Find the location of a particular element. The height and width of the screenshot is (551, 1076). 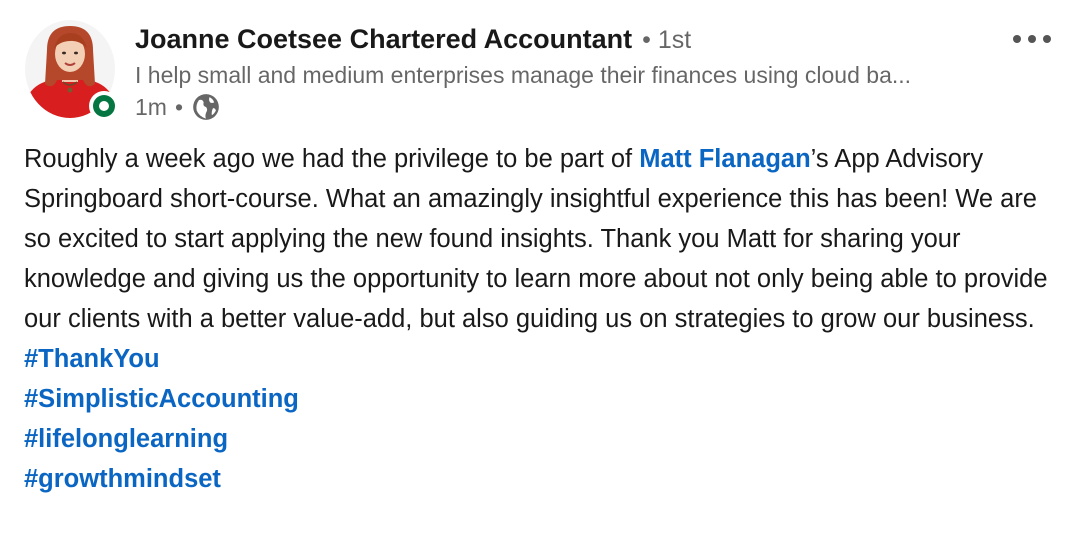

mention-link: Matt Flanagan is located at coordinates (724, 159).